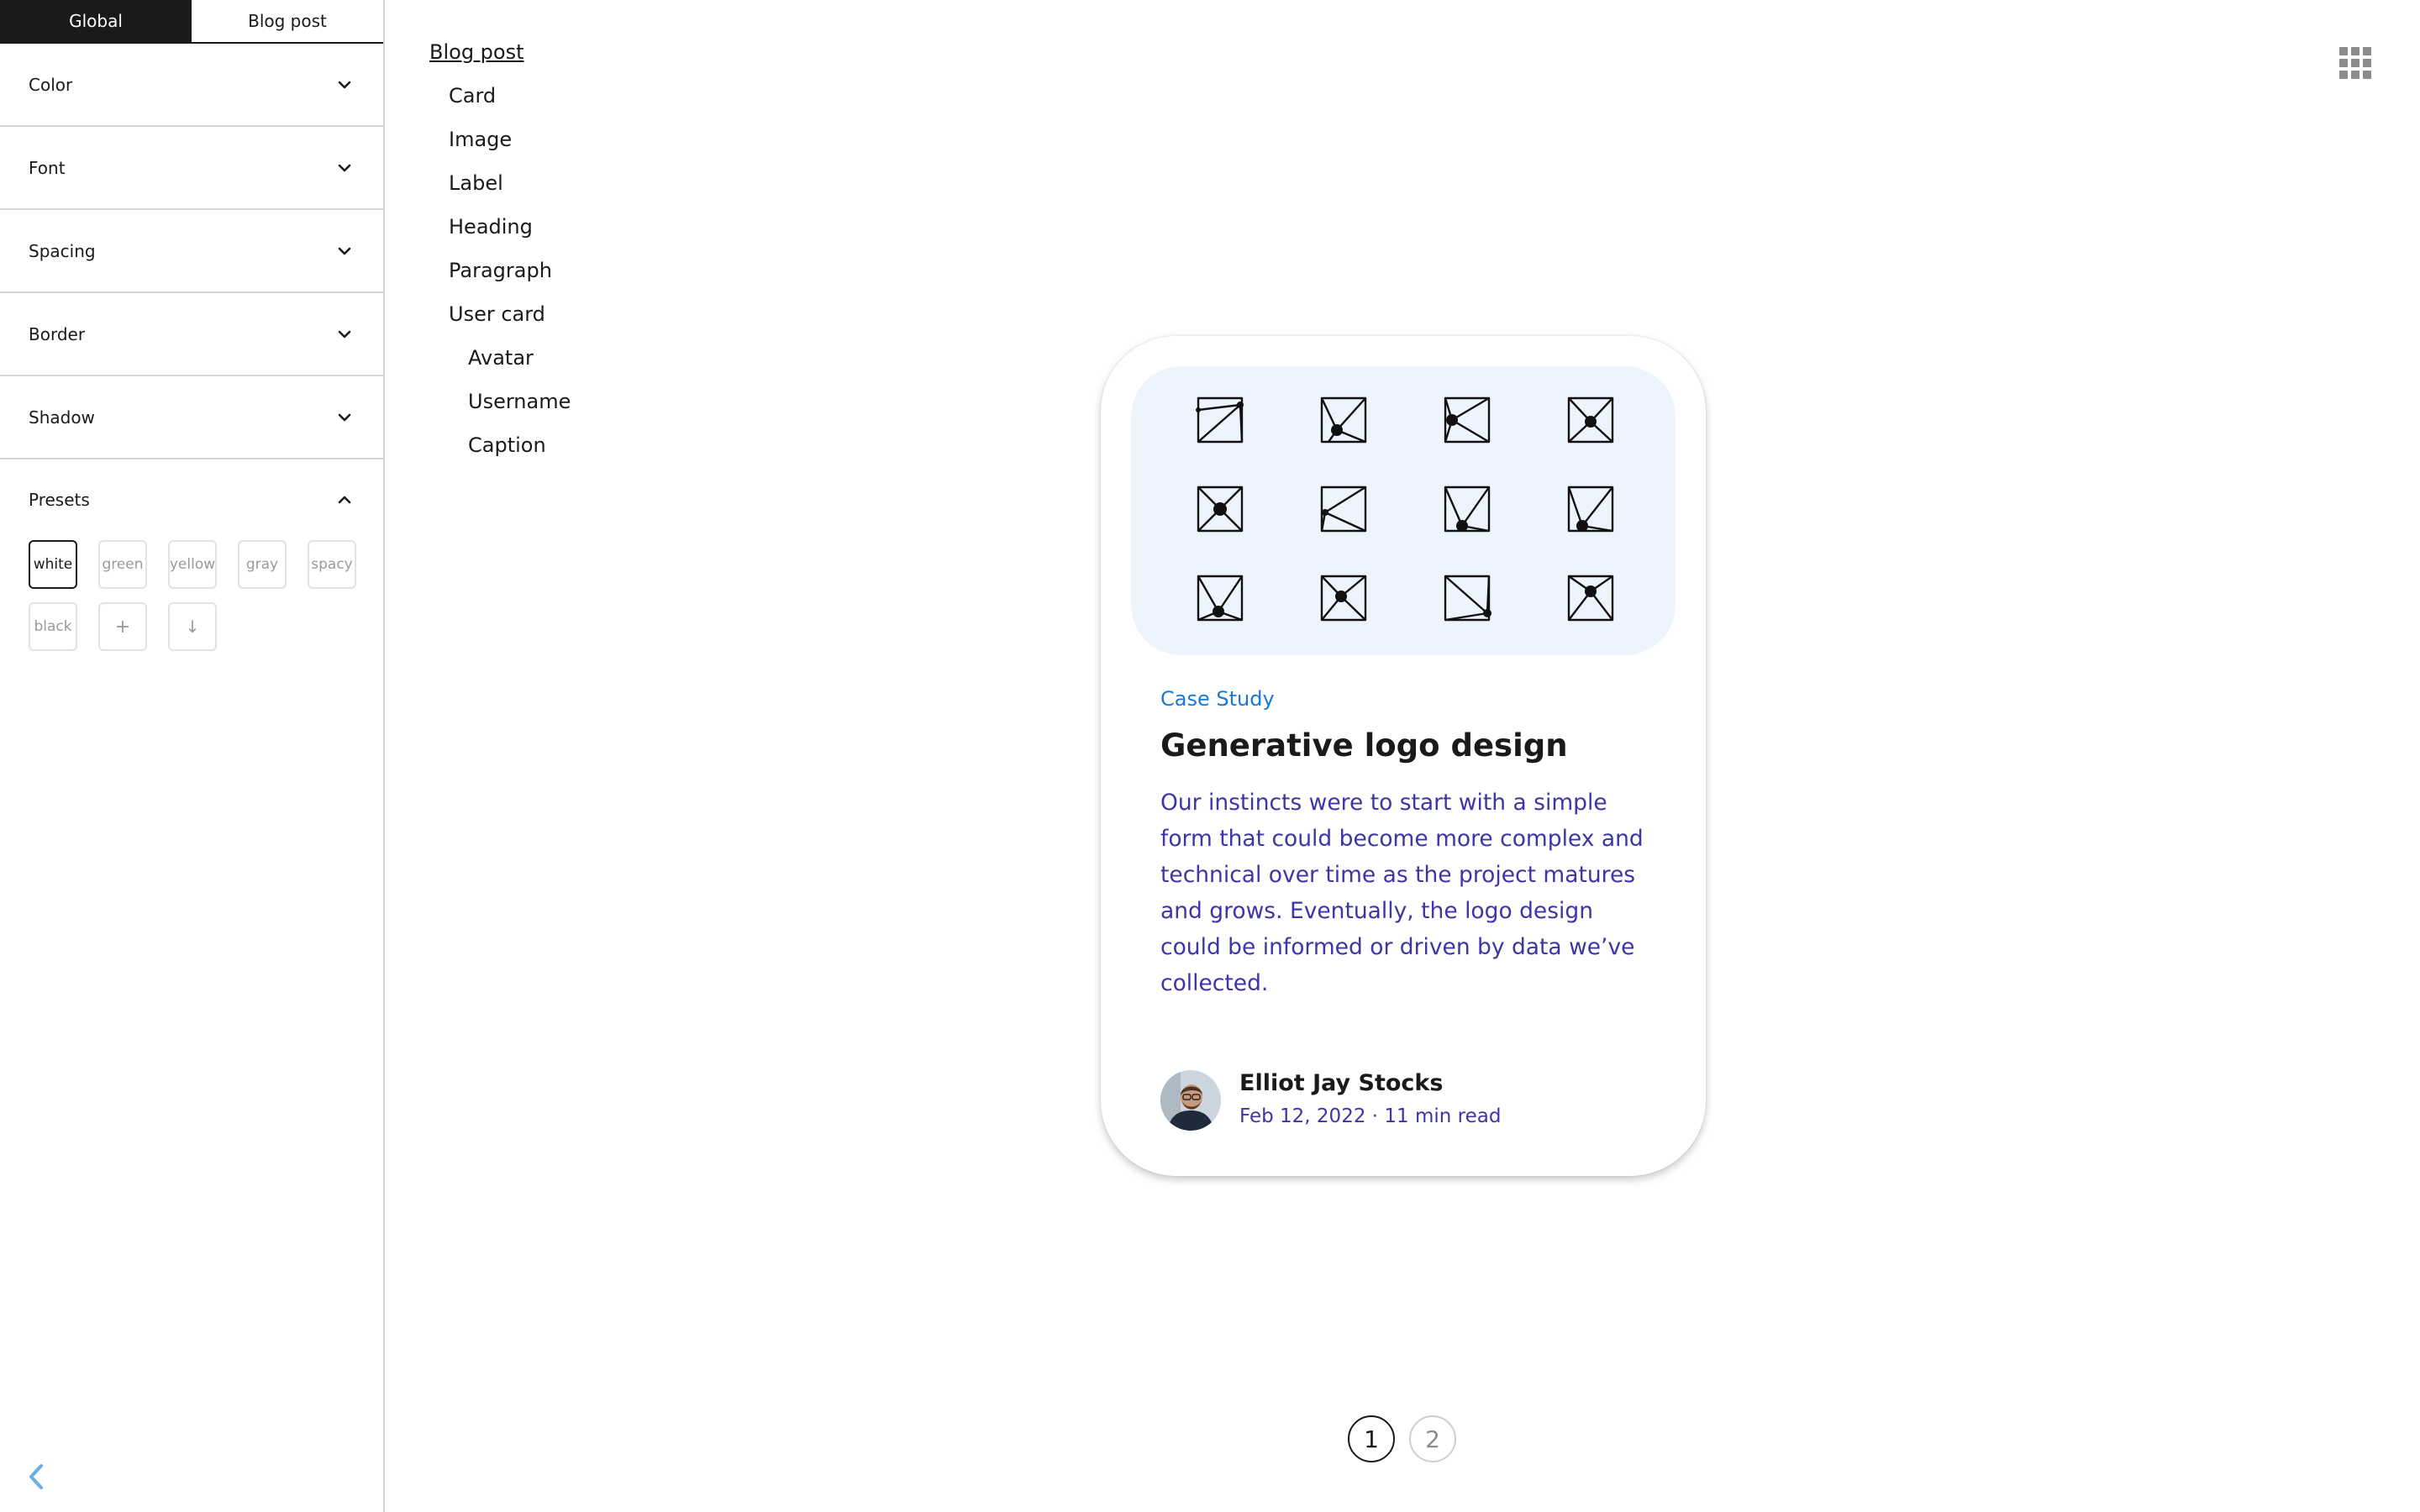 The height and width of the screenshot is (1512, 2420). What do you see at coordinates (191, 168) in the screenshot?
I see `section-font: Font` at bounding box center [191, 168].